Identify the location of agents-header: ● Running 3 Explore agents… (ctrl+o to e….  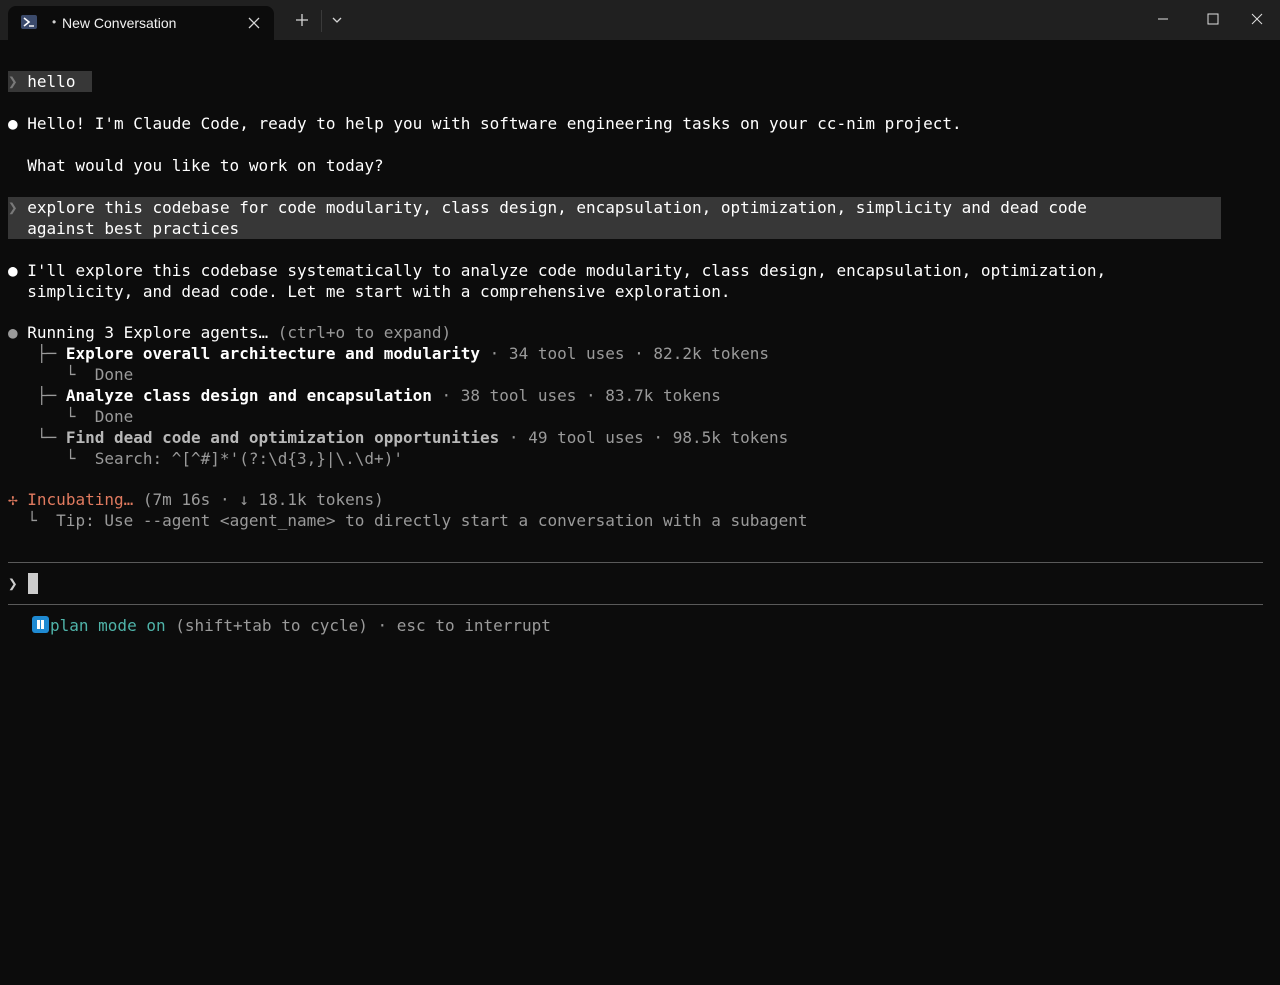
(229, 332).